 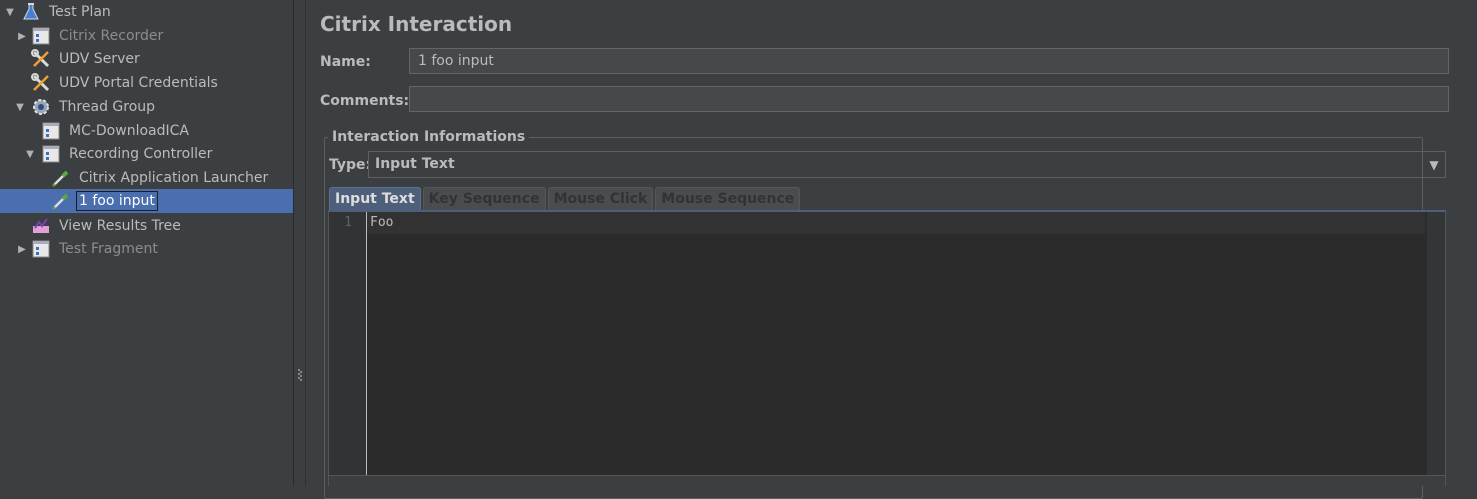 What do you see at coordinates (31, 12) in the screenshot?
I see `flask-icon` at bounding box center [31, 12].